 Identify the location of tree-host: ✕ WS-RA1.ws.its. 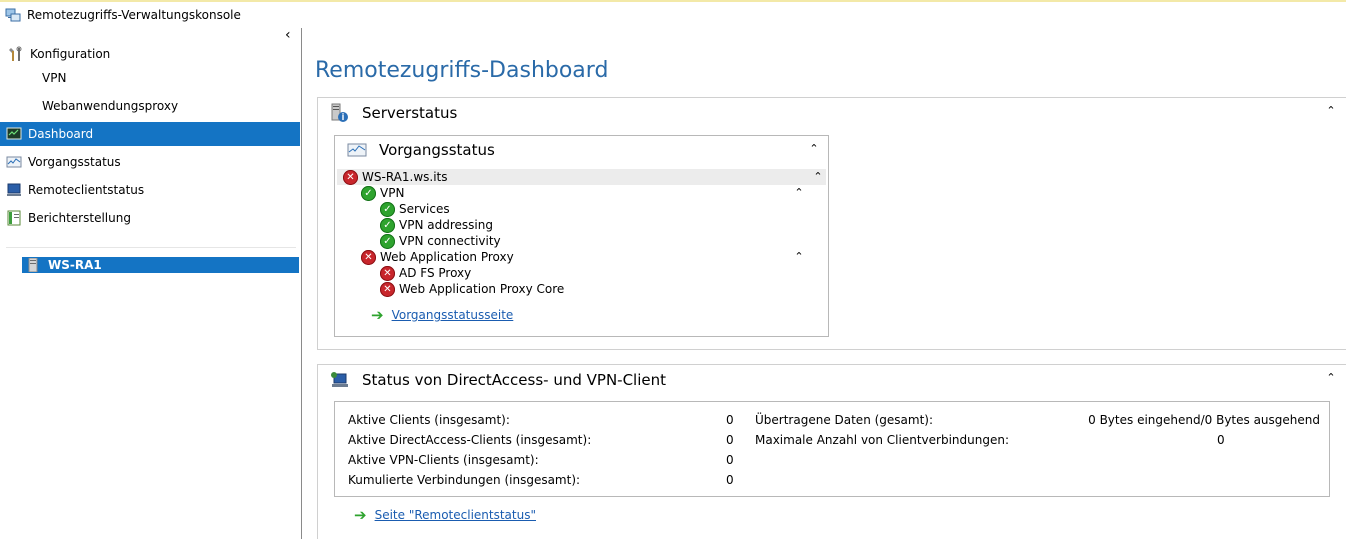
(395, 177).